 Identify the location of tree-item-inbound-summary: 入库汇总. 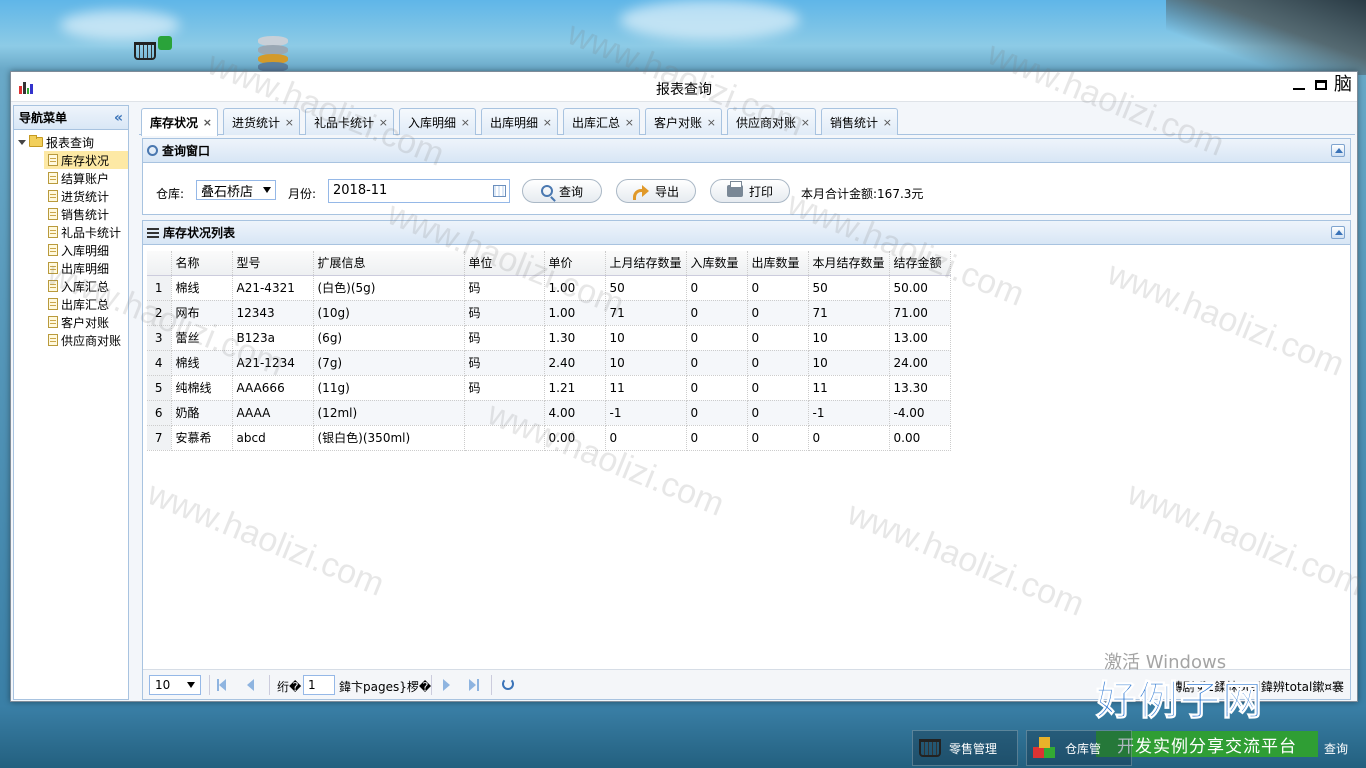
(71, 286).